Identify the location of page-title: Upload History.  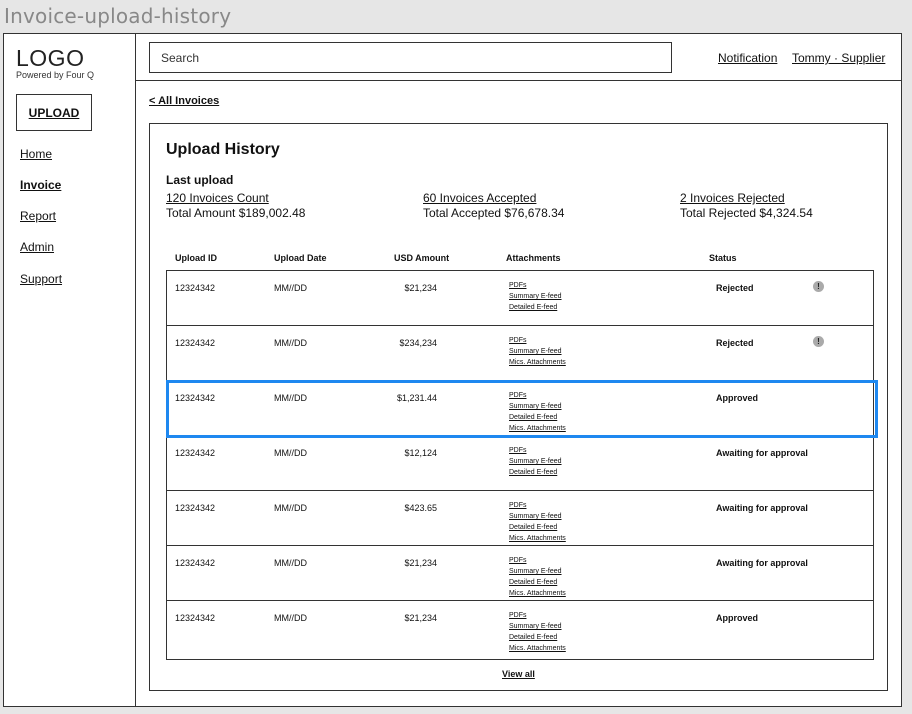
(223, 149).